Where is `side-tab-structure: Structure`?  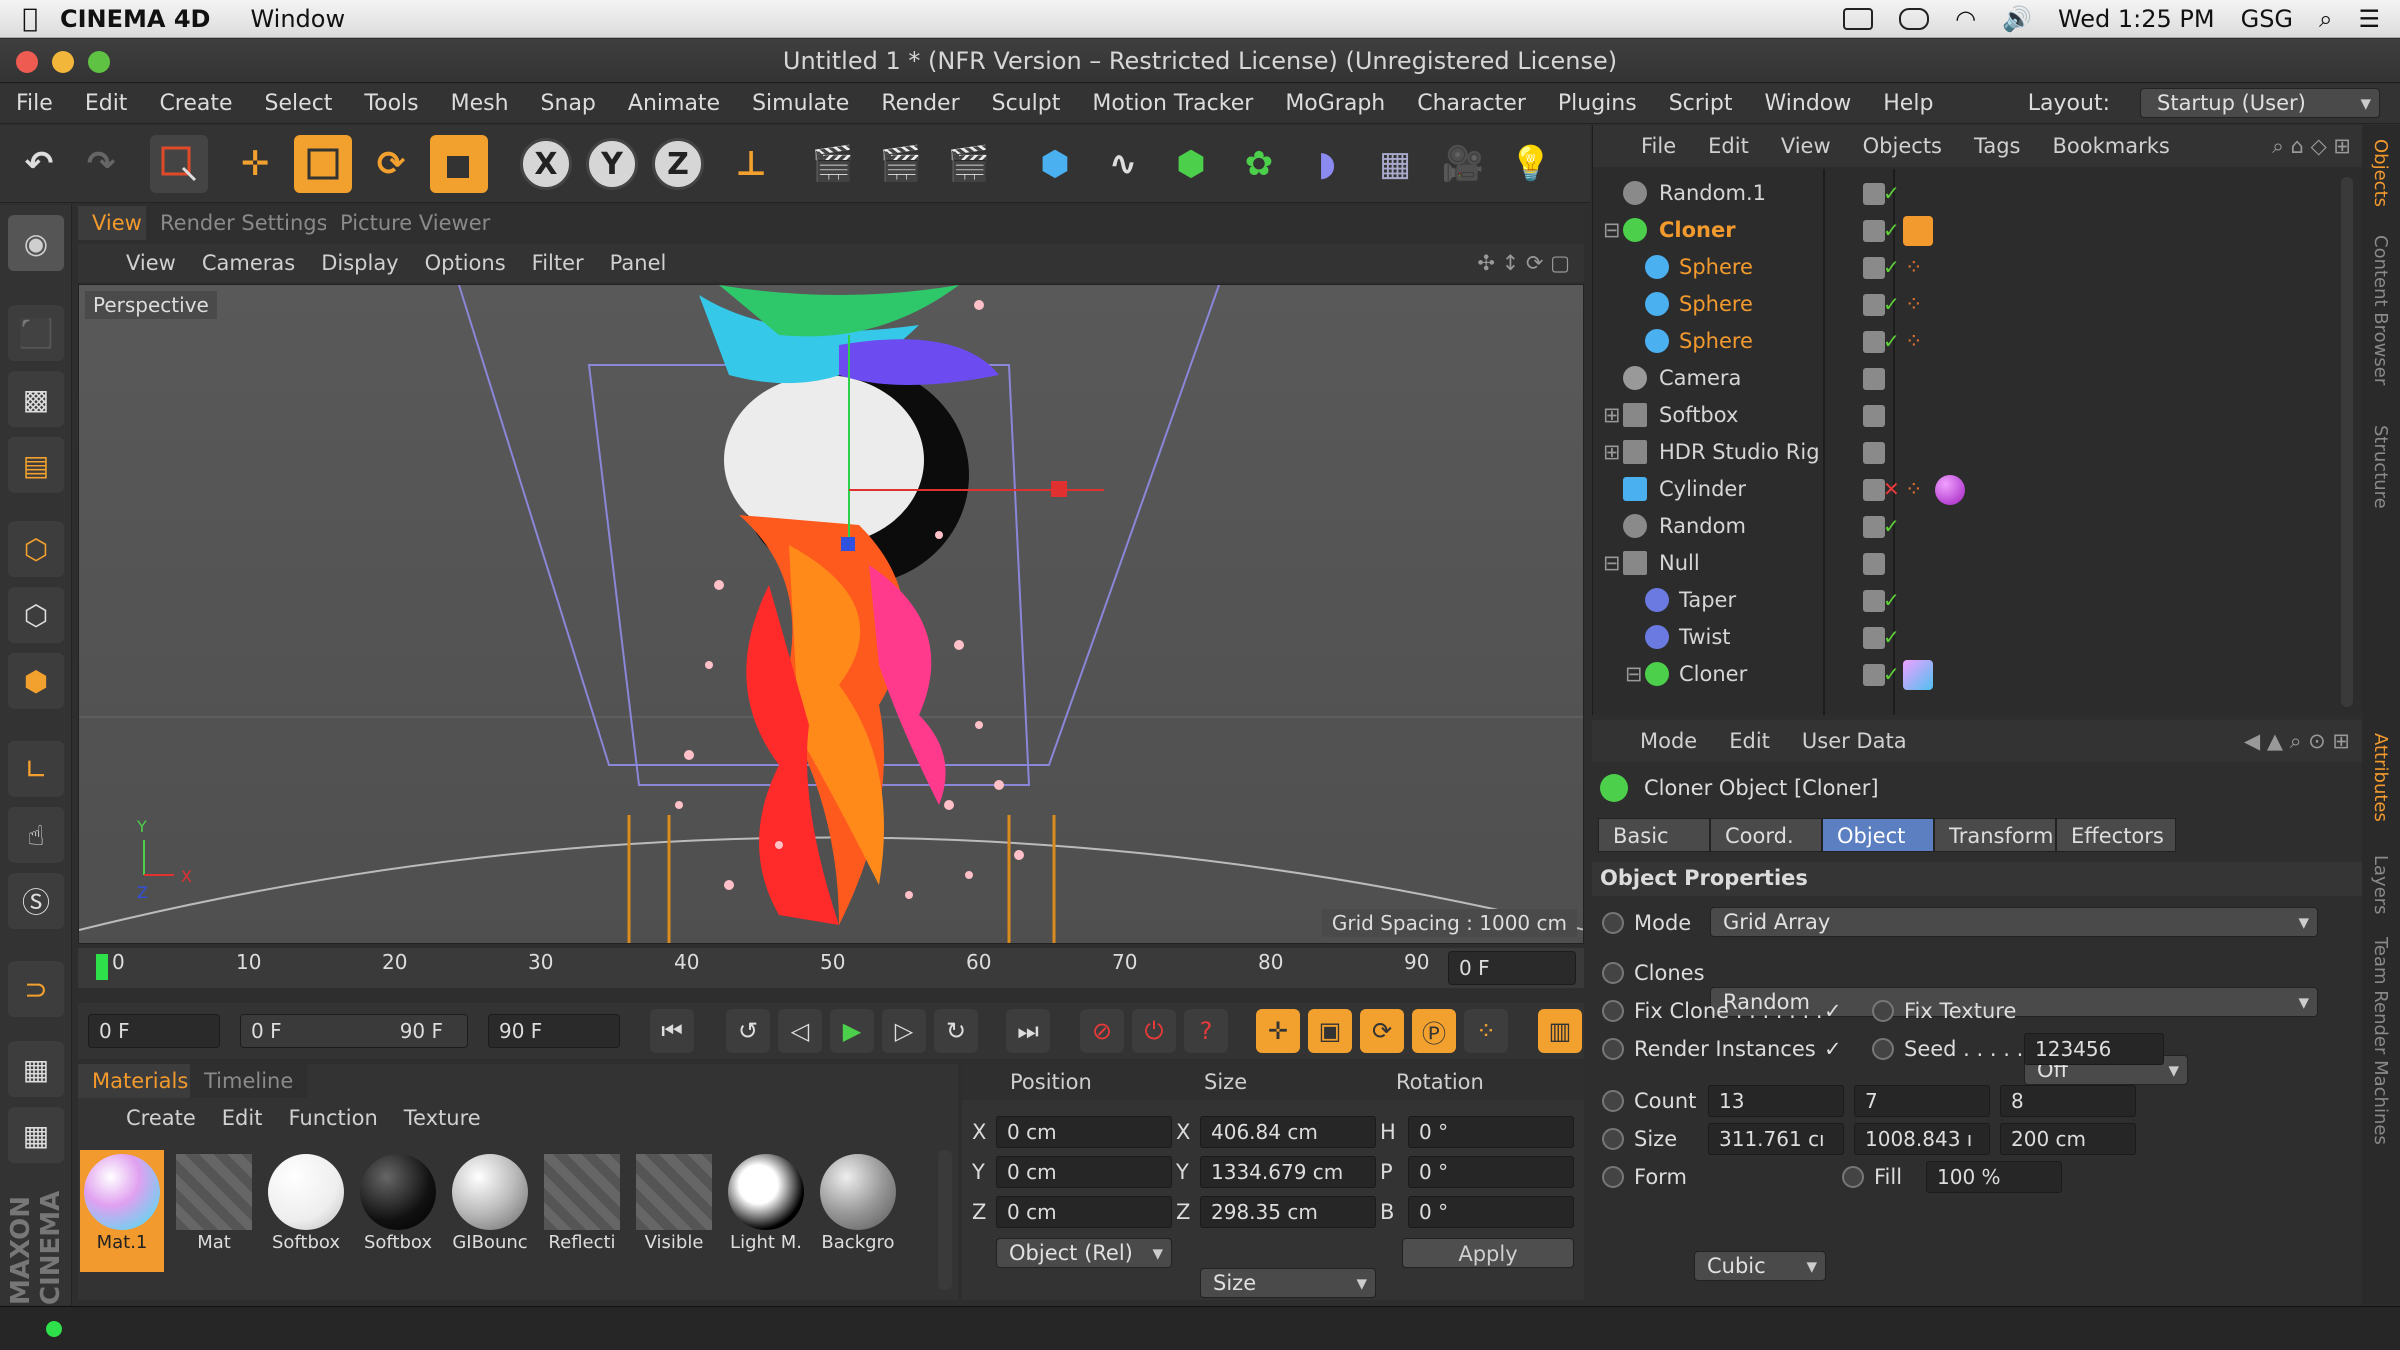
side-tab-structure: Structure is located at coordinates (2380, 467).